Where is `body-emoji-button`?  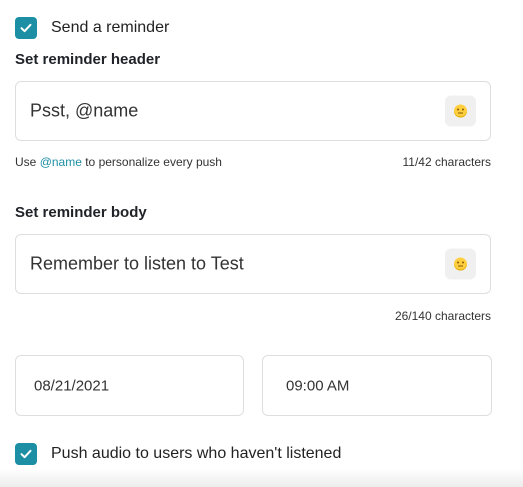
body-emoji-button is located at coordinates (460, 264).